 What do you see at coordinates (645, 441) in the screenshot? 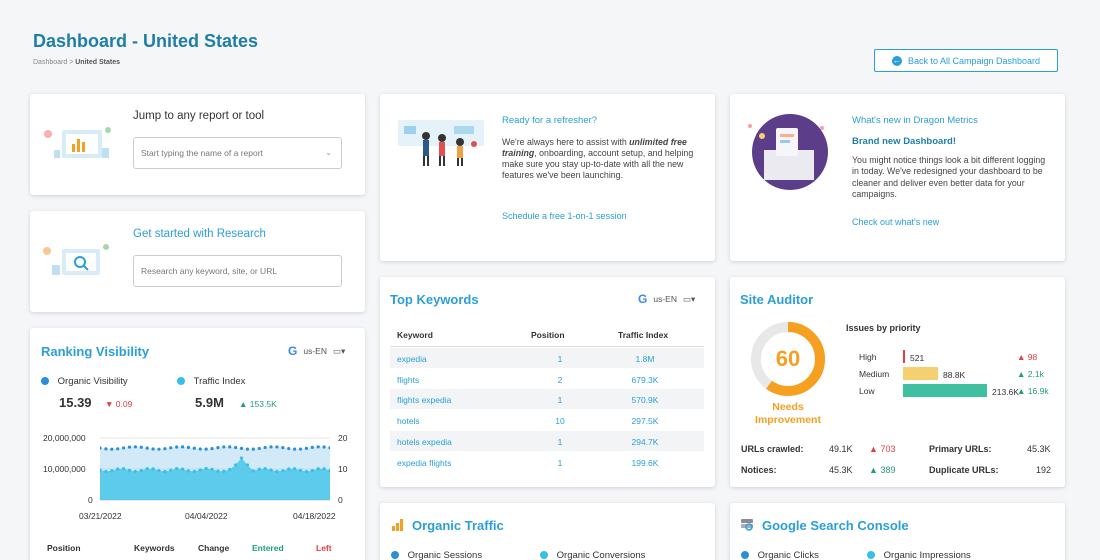
I see `keyword-traffic: 294.7K` at bounding box center [645, 441].